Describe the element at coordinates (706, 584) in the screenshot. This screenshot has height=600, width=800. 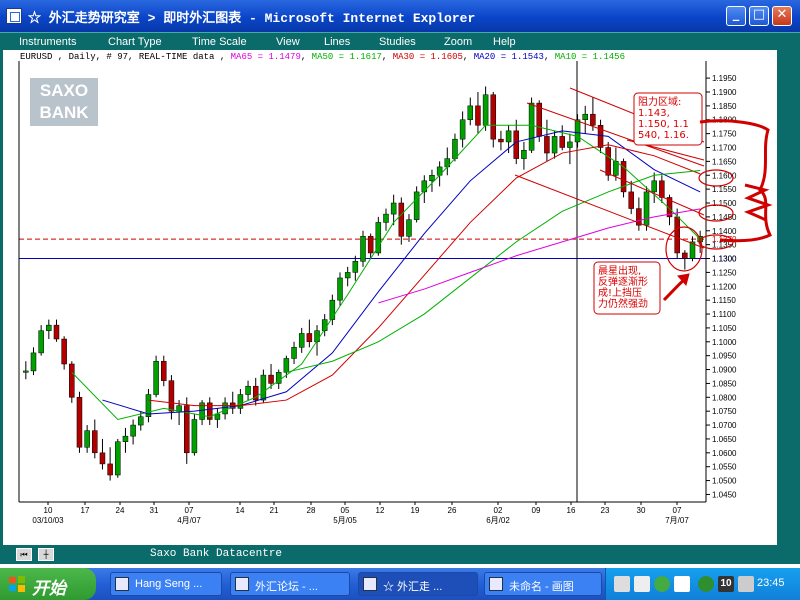
I see `flag-icon` at that location.